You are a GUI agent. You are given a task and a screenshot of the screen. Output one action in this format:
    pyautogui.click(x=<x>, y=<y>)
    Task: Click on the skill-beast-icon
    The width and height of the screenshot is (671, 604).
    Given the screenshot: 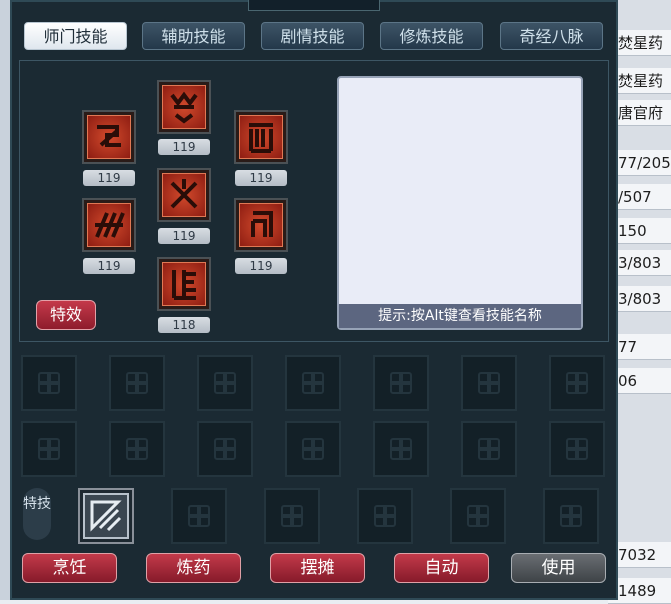 What is the action you would take?
    pyautogui.click(x=184, y=107)
    